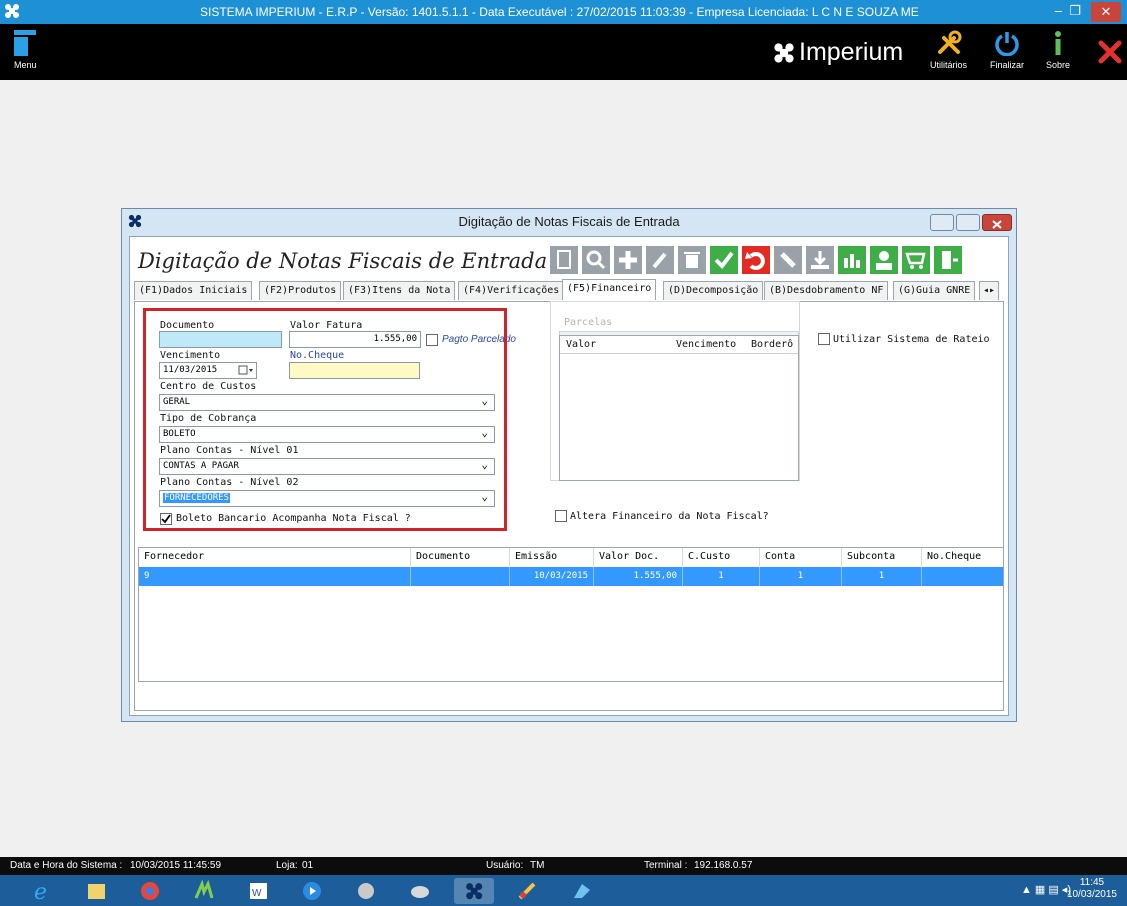  Describe the element at coordinates (948, 260) in the screenshot. I see `exit-door-icon` at that location.